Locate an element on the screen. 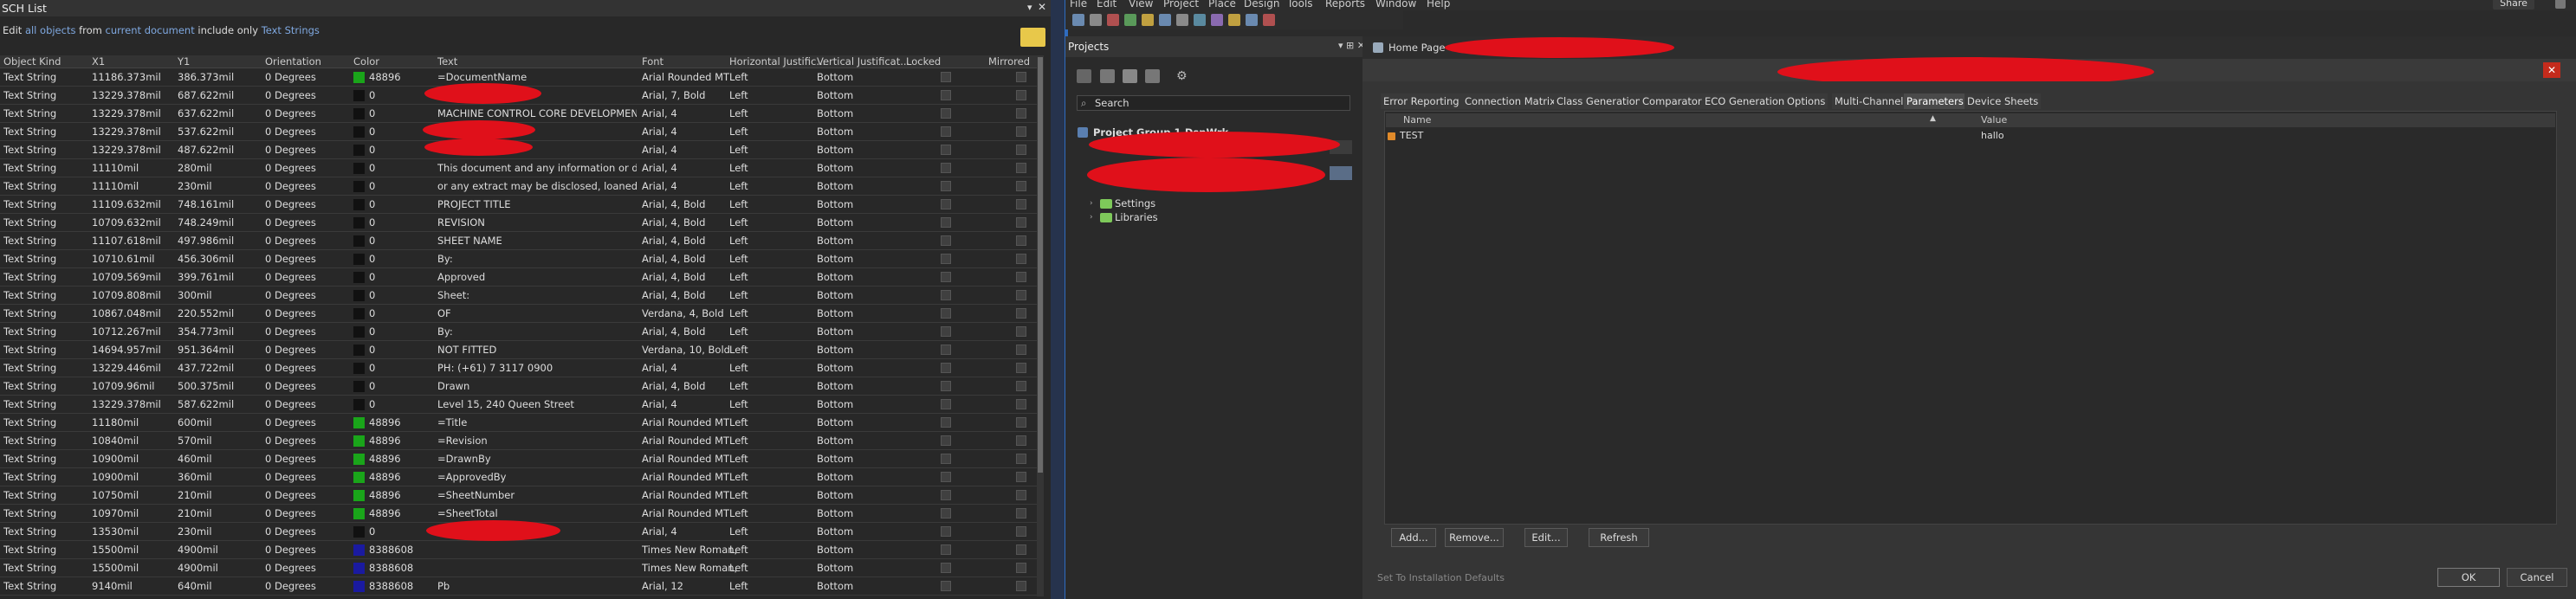 This screenshot has width=2576, height=599. param-value: hallo is located at coordinates (1992, 135).